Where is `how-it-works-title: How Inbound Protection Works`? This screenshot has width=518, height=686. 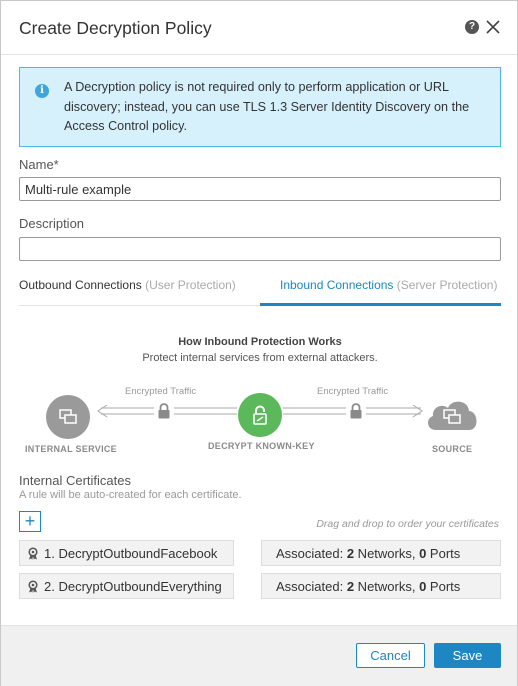 how-it-works-title: How Inbound Protection Works is located at coordinates (260, 342).